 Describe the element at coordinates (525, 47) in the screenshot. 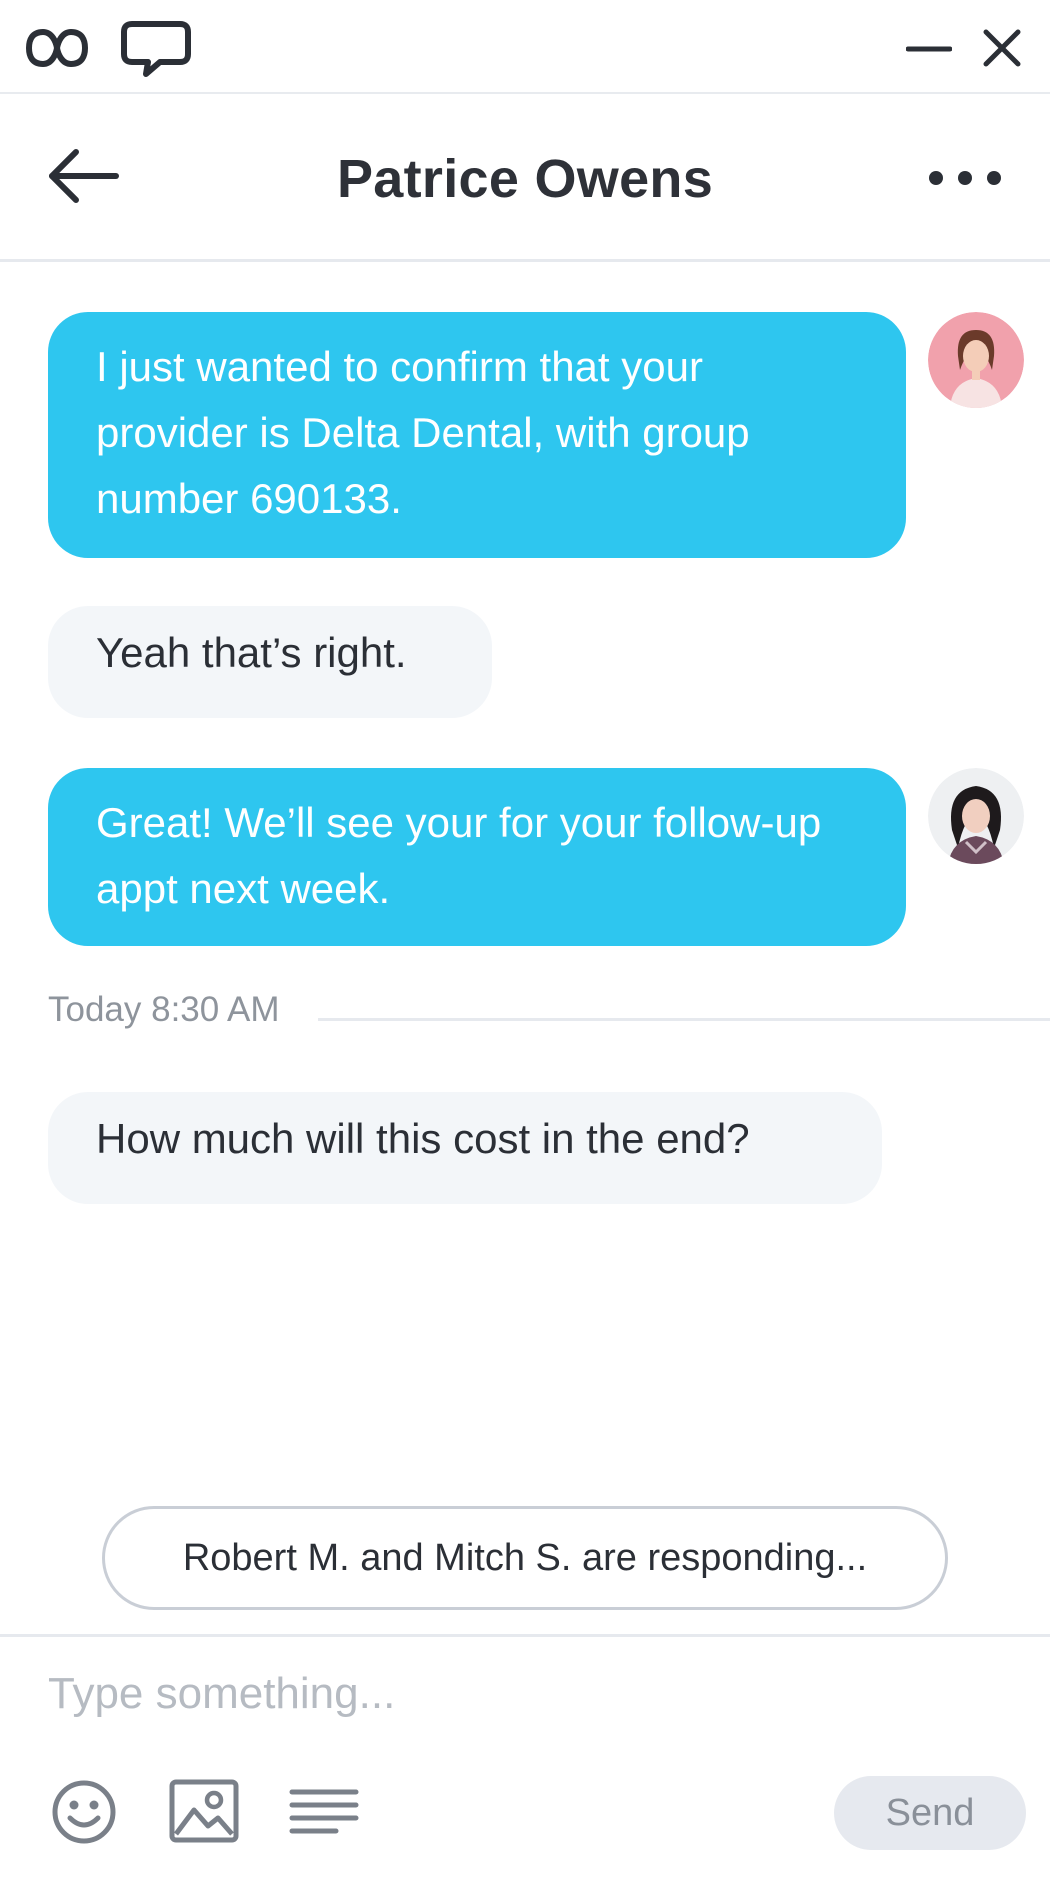

I see `window-top-bar` at that location.